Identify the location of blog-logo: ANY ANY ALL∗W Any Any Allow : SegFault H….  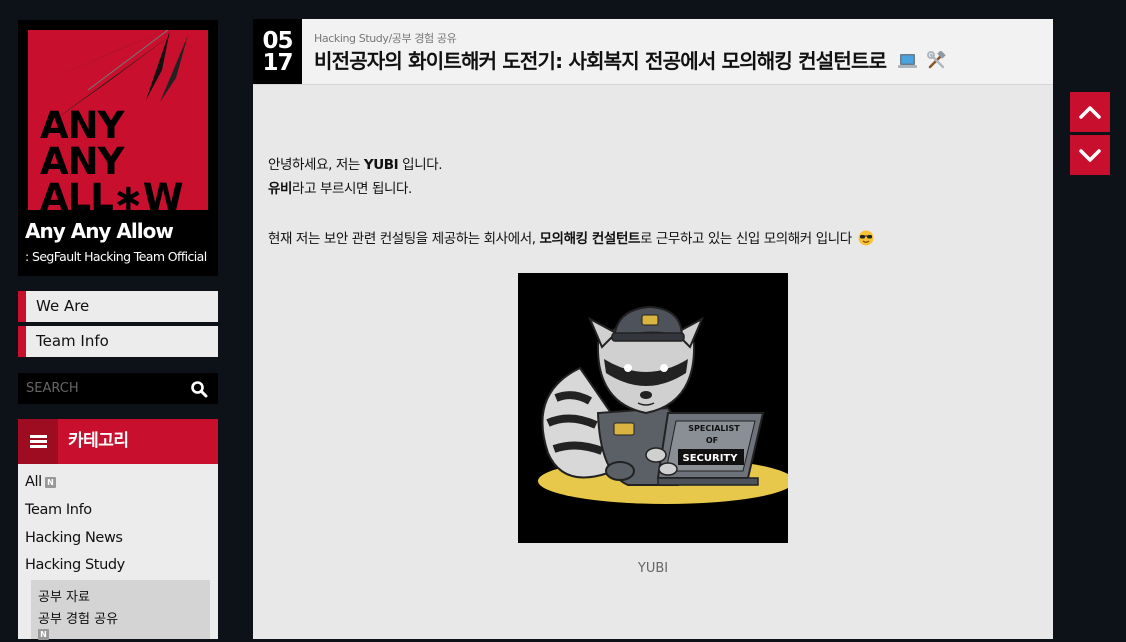
(118, 148).